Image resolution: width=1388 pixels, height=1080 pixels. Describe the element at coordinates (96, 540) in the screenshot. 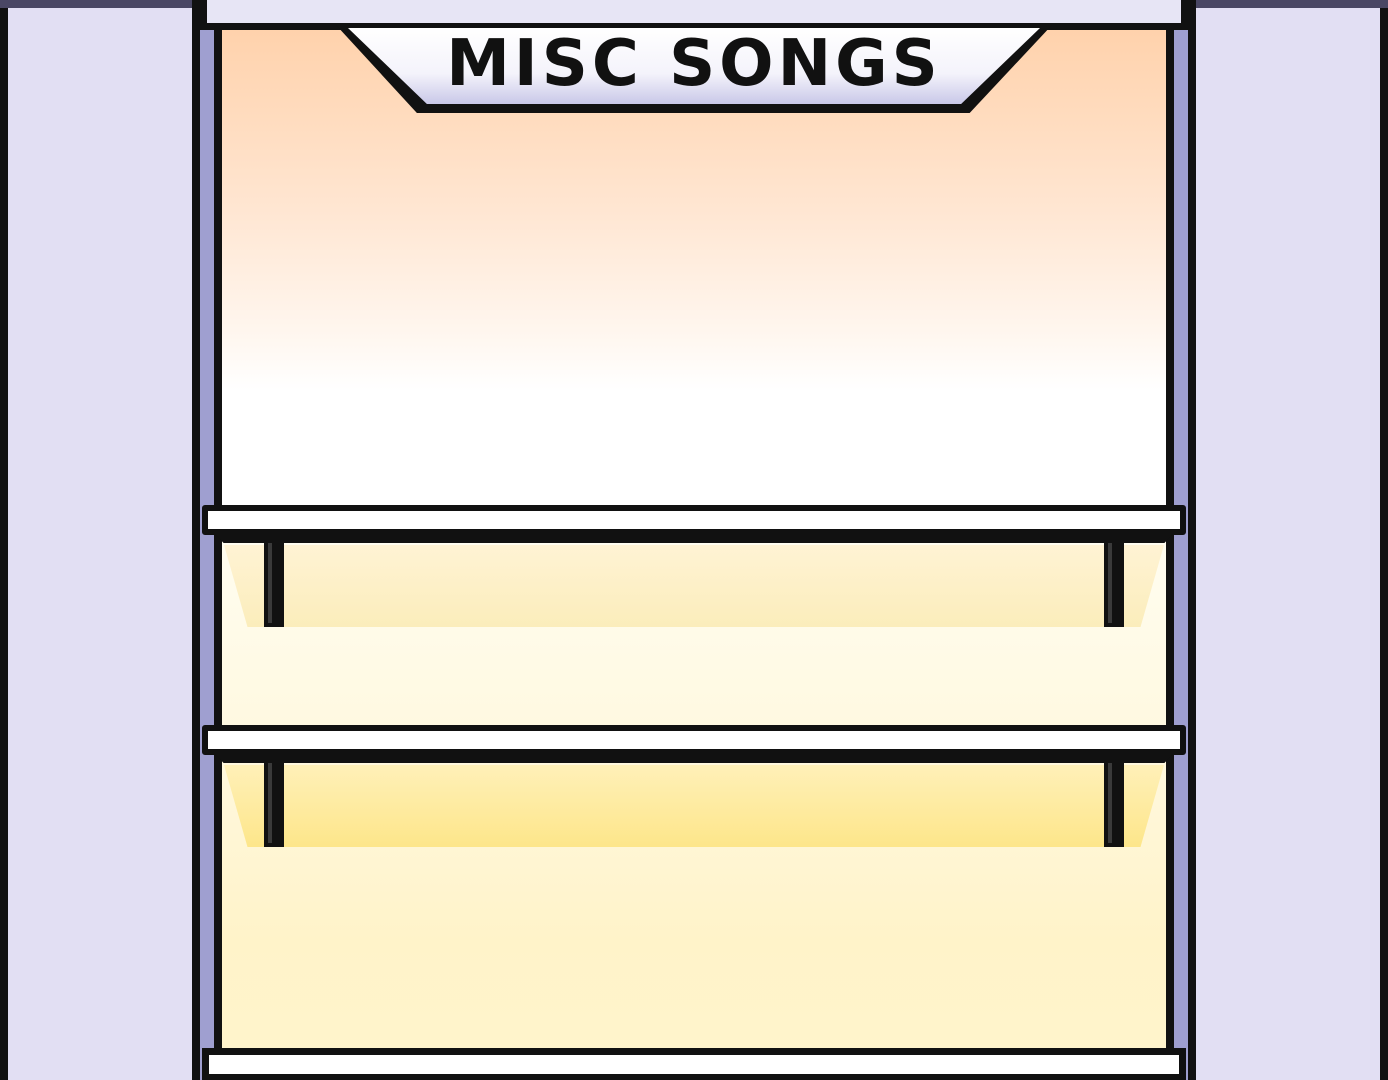

I see `left-wall` at that location.